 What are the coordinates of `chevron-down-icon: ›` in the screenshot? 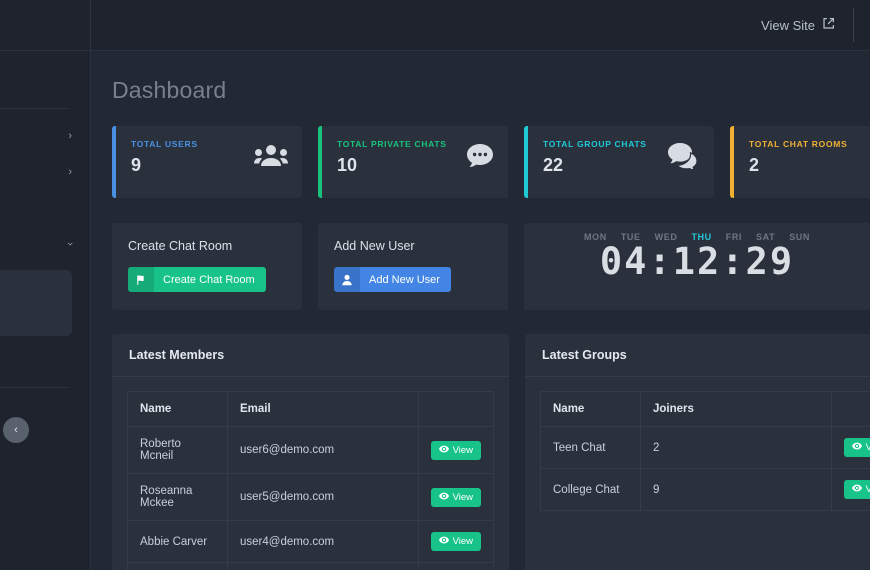 It's located at (70, 244).